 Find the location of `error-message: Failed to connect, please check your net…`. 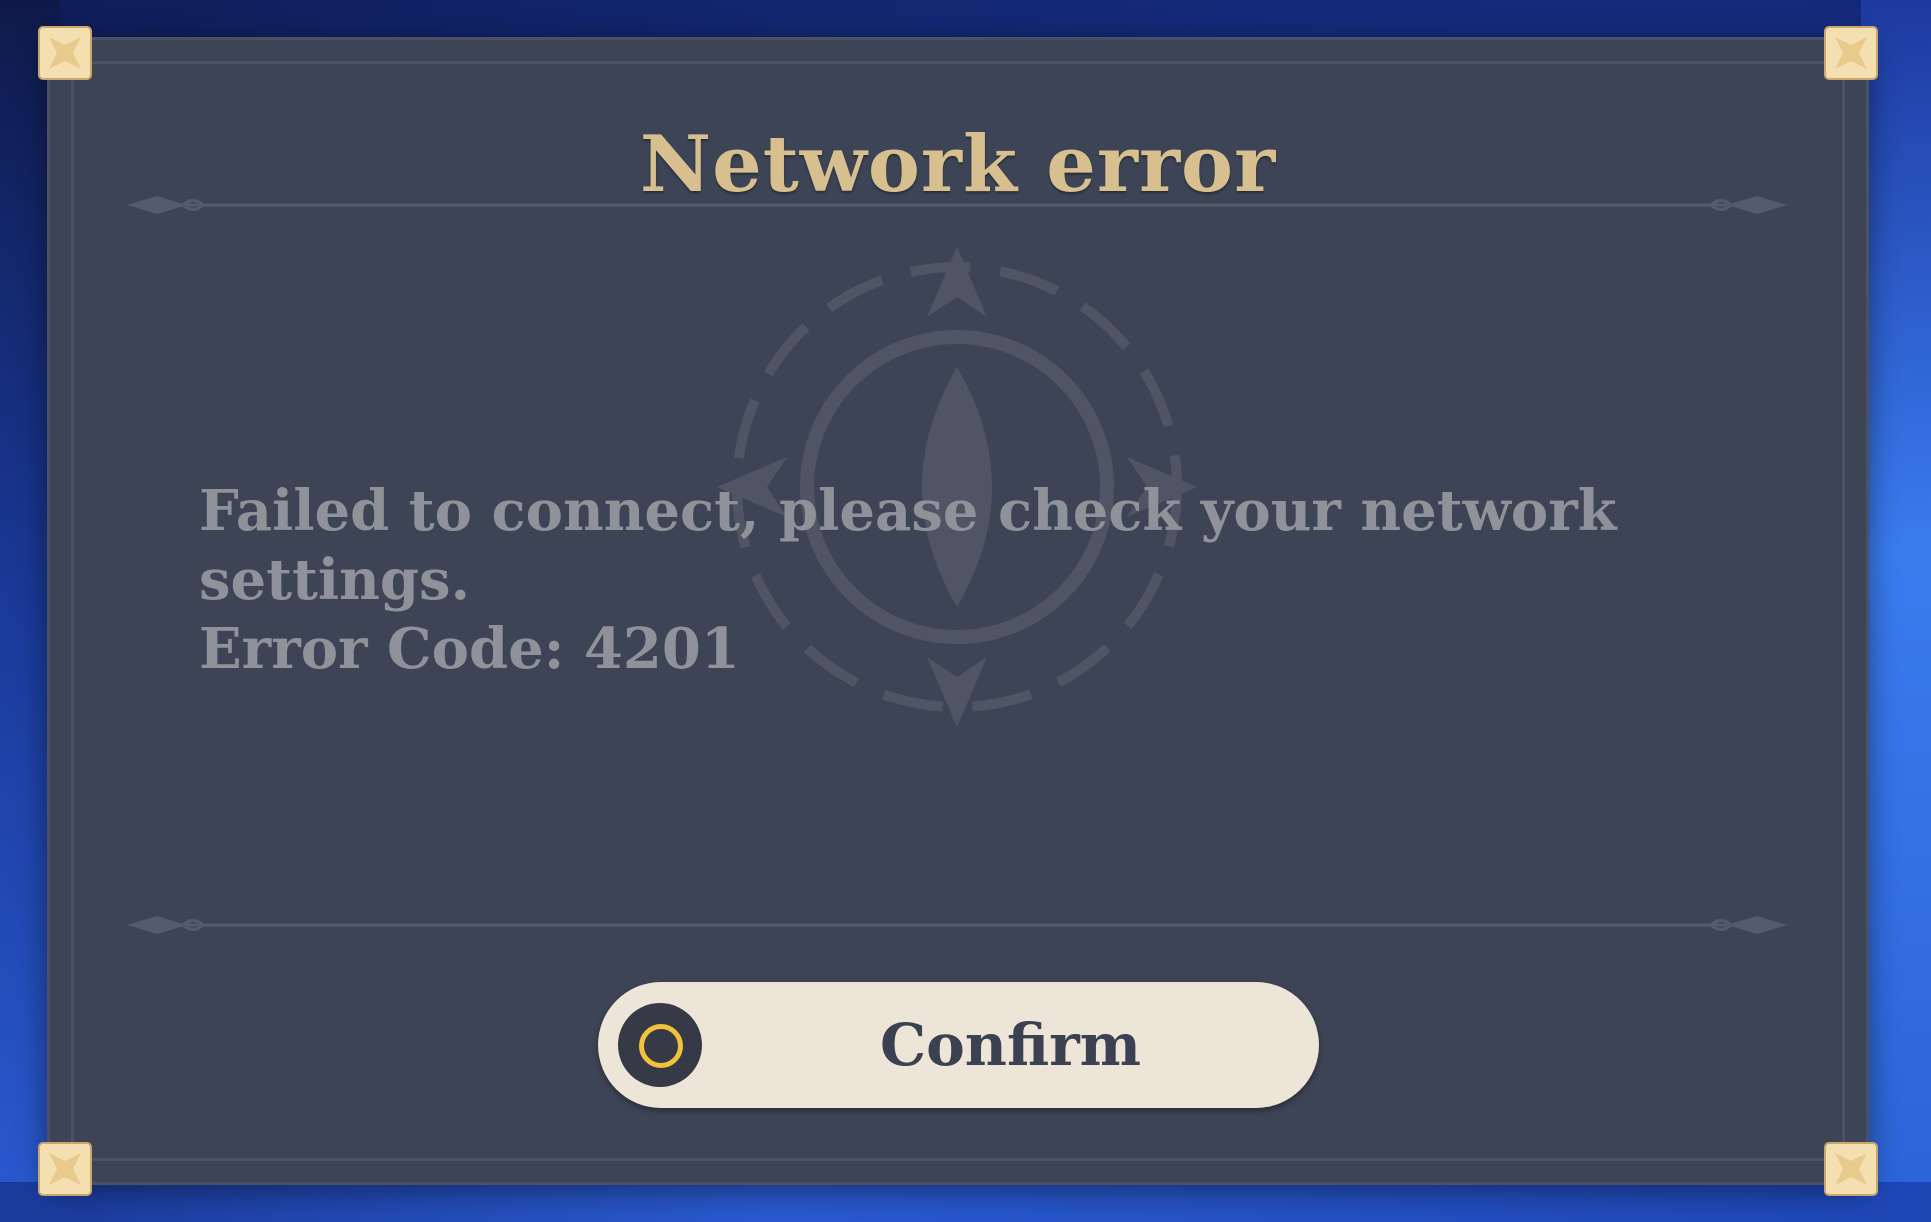

error-message: Failed to connect, please check your net… is located at coordinates (908, 580).